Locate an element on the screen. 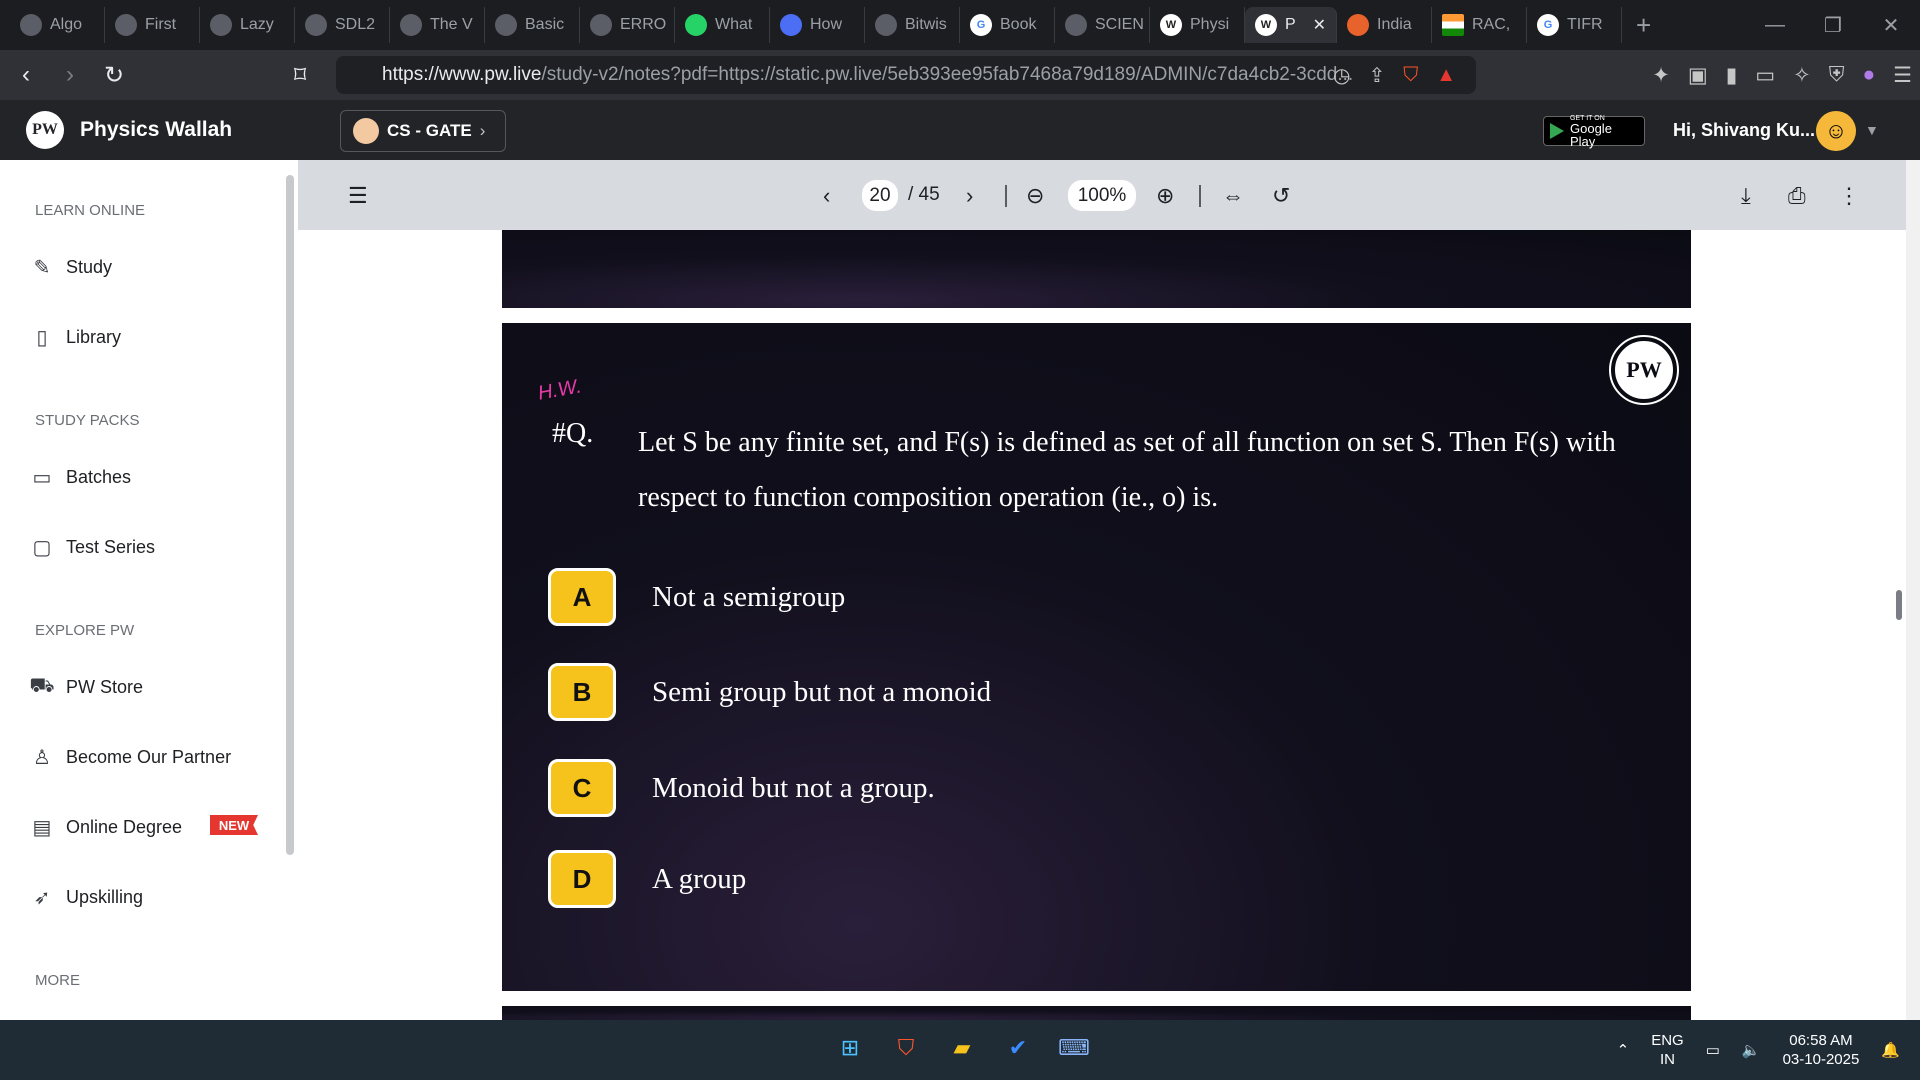  page-total: / 45 is located at coordinates (924, 194).